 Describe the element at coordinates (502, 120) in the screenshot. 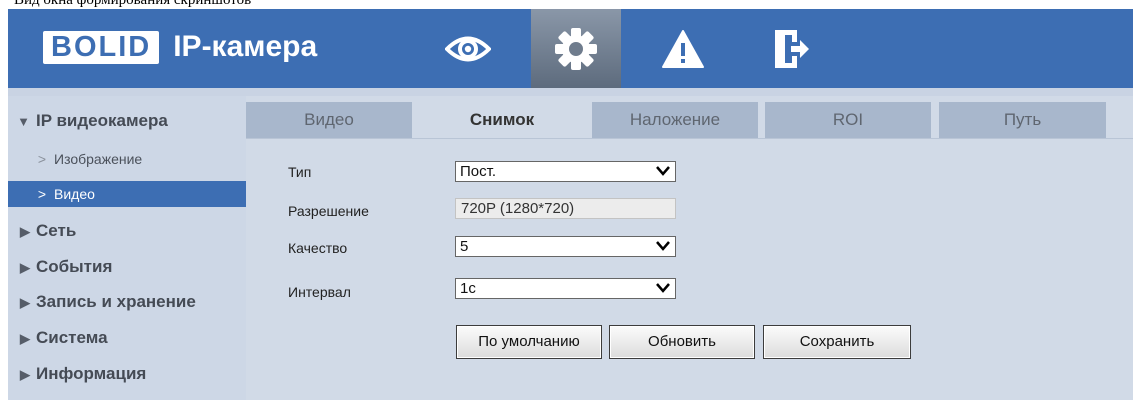

I see `tab-snapshot: Снимок` at that location.